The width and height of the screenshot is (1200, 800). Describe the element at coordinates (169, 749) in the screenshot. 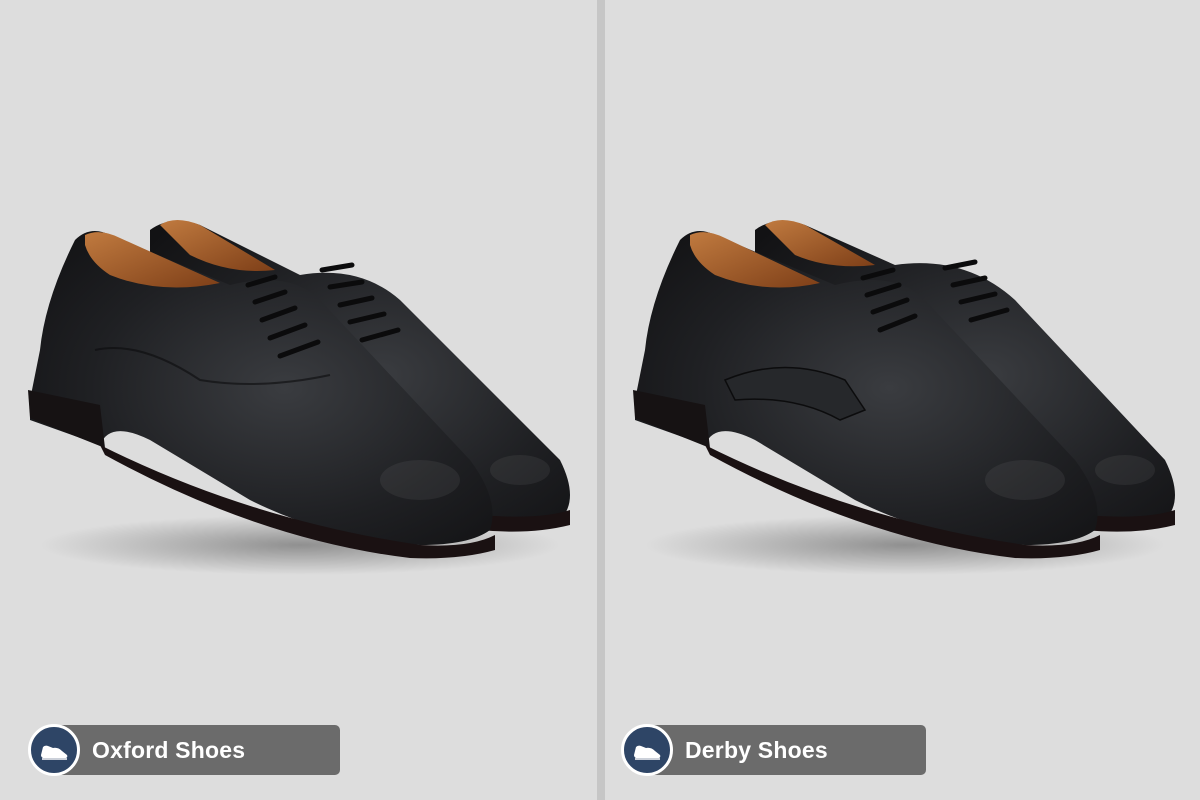

I see `oxford-label: Oxford Shoes` at that location.